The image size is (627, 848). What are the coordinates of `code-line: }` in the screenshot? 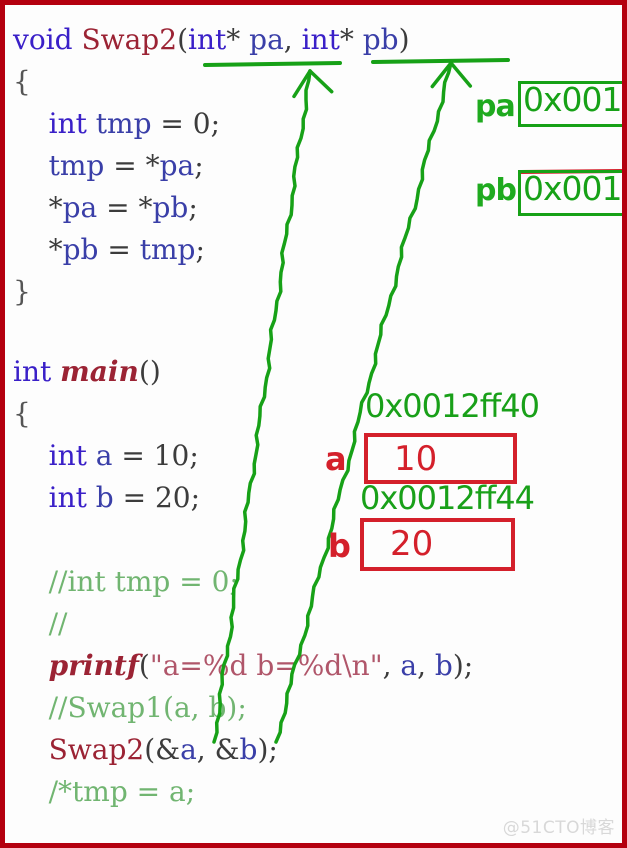 It's located at (22, 292).